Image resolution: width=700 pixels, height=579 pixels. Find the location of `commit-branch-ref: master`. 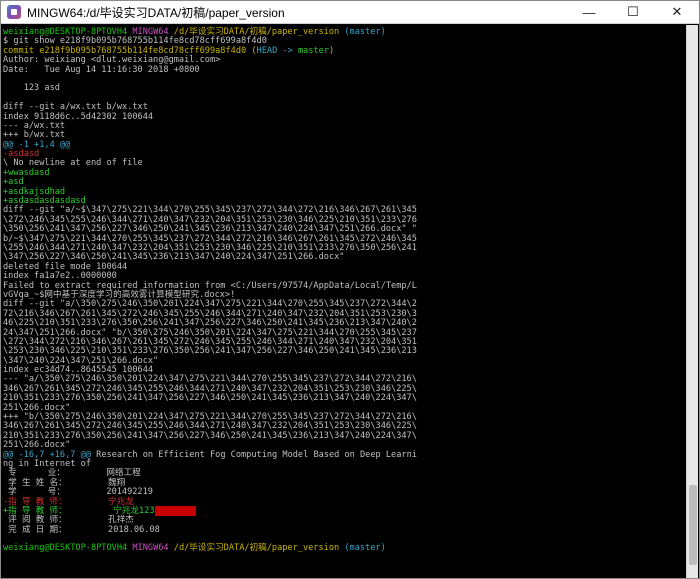

commit-branch-ref: master is located at coordinates (313, 50).